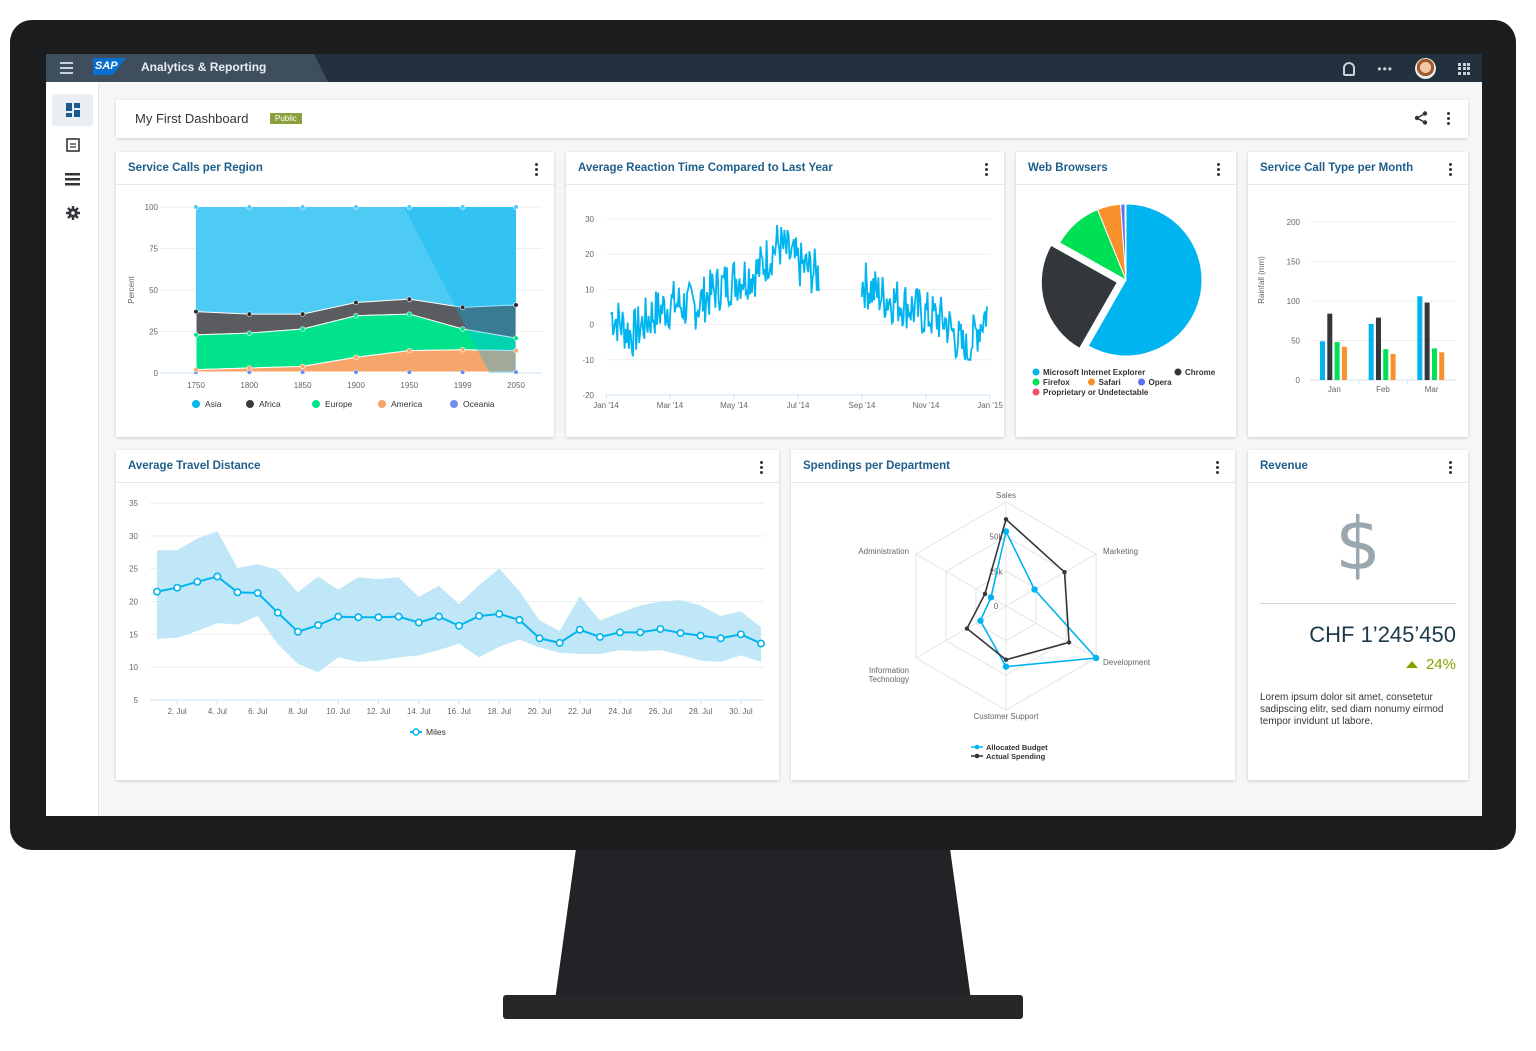 The width and height of the screenshot is (1536, 1051). I want to click on x-tick-label: 18. Jul, so click(499, 711).